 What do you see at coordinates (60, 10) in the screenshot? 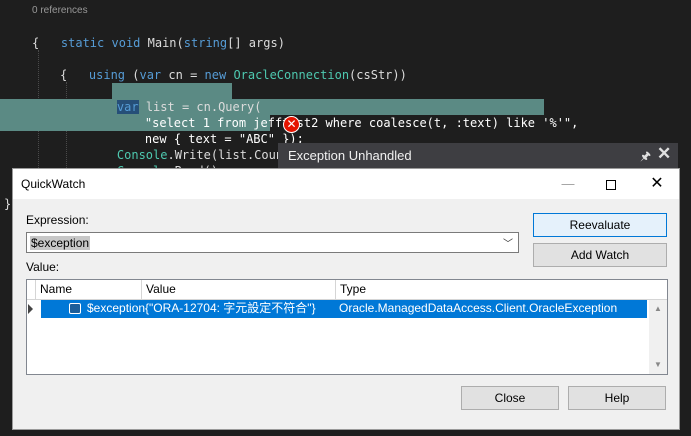
I see `codelens-references: 0 references` at bounding box center [60, 10].